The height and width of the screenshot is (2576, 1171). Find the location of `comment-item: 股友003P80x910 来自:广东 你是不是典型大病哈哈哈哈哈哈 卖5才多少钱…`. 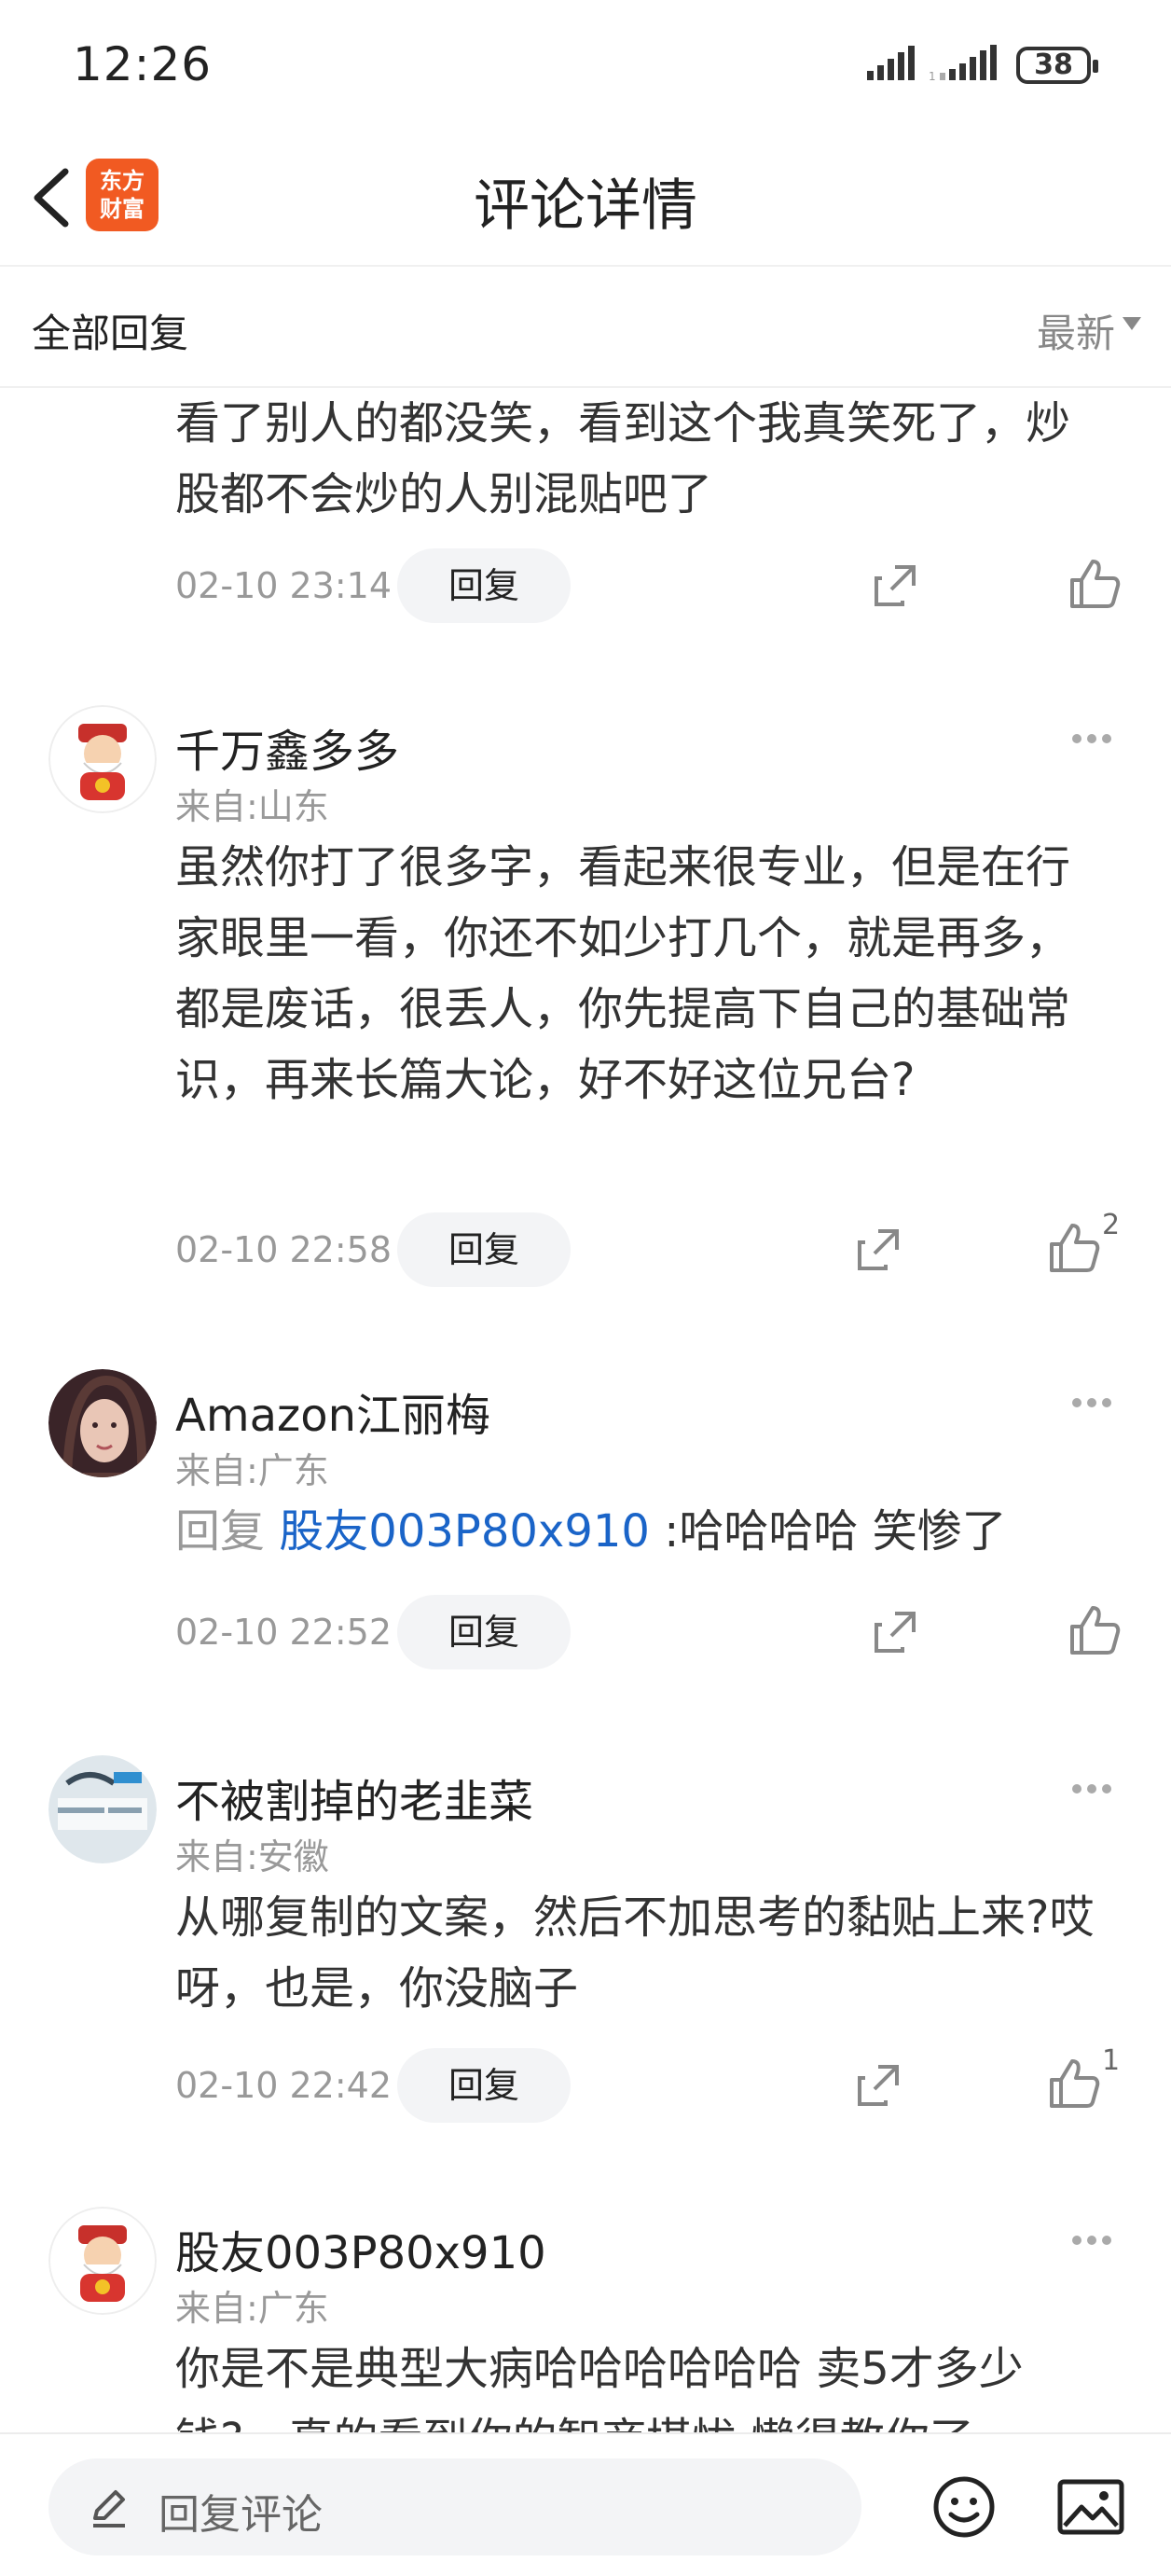

comment-item: 股友003P80x910 来自:广东 你是不是典型大病哈哈哈哈哈哈 卖5才多少钱… is located at coordinates (585, 2319).